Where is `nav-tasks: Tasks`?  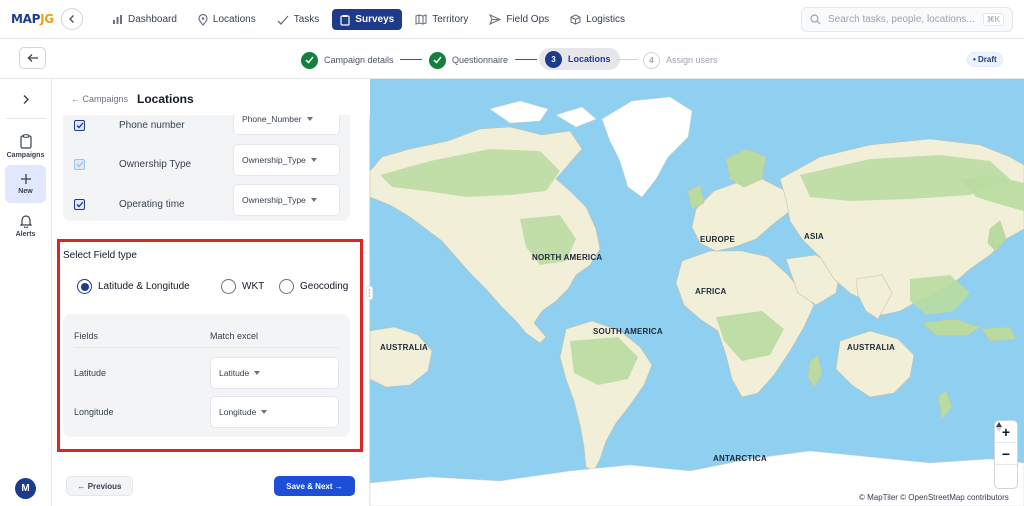
nav-tasks: Tasks is located at coordinates (298, 19).